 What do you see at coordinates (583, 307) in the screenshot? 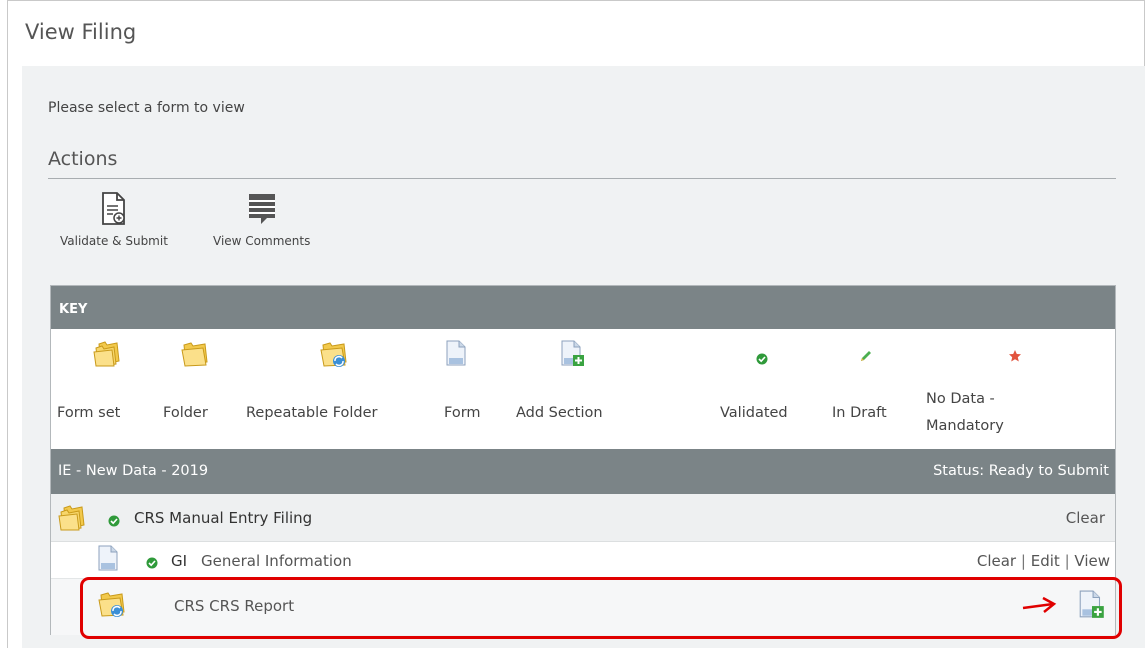
I see `key-header: KEY` at bounding box center [583, 307].